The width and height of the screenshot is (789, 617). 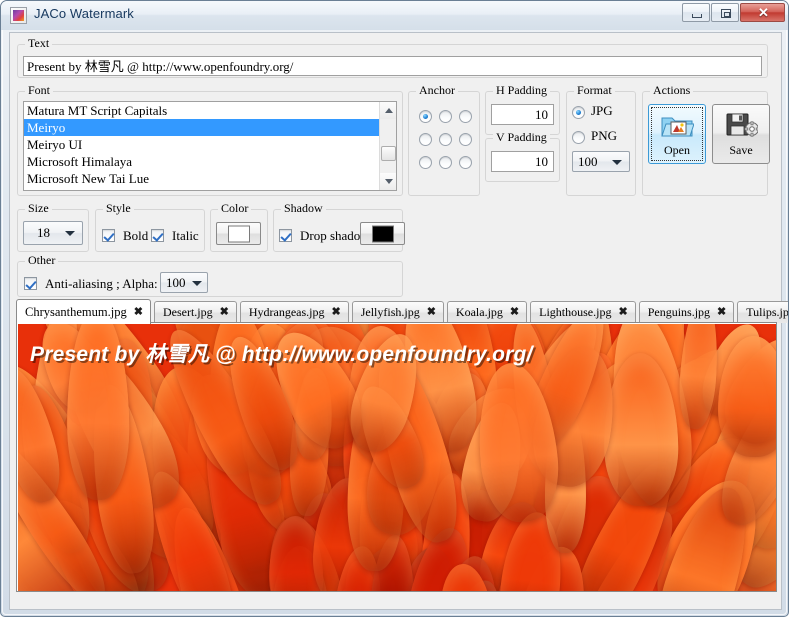 I want to click on png-radio, so click(x=578, y=137).